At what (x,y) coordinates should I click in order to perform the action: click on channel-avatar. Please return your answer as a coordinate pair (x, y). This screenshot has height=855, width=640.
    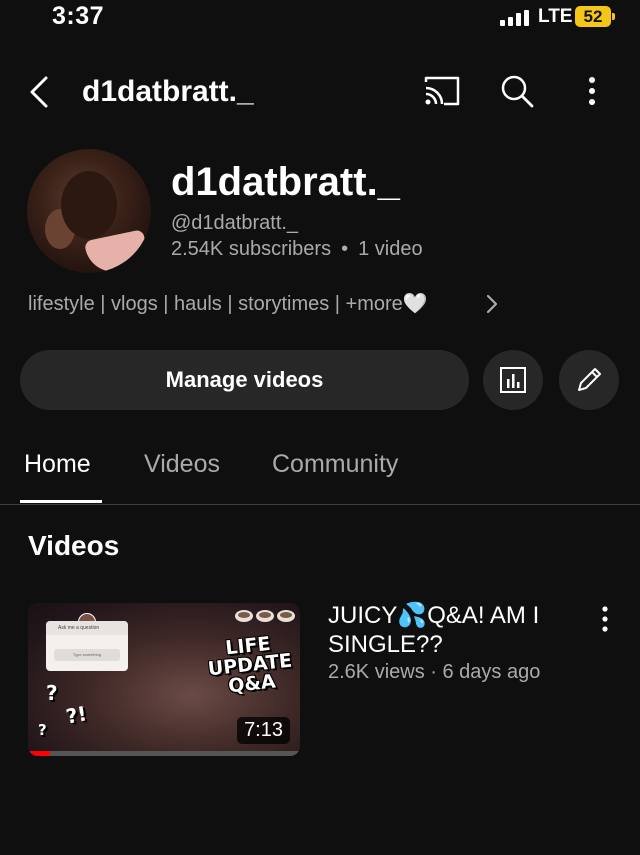
    Looking at the image, I should click on (89, 211).